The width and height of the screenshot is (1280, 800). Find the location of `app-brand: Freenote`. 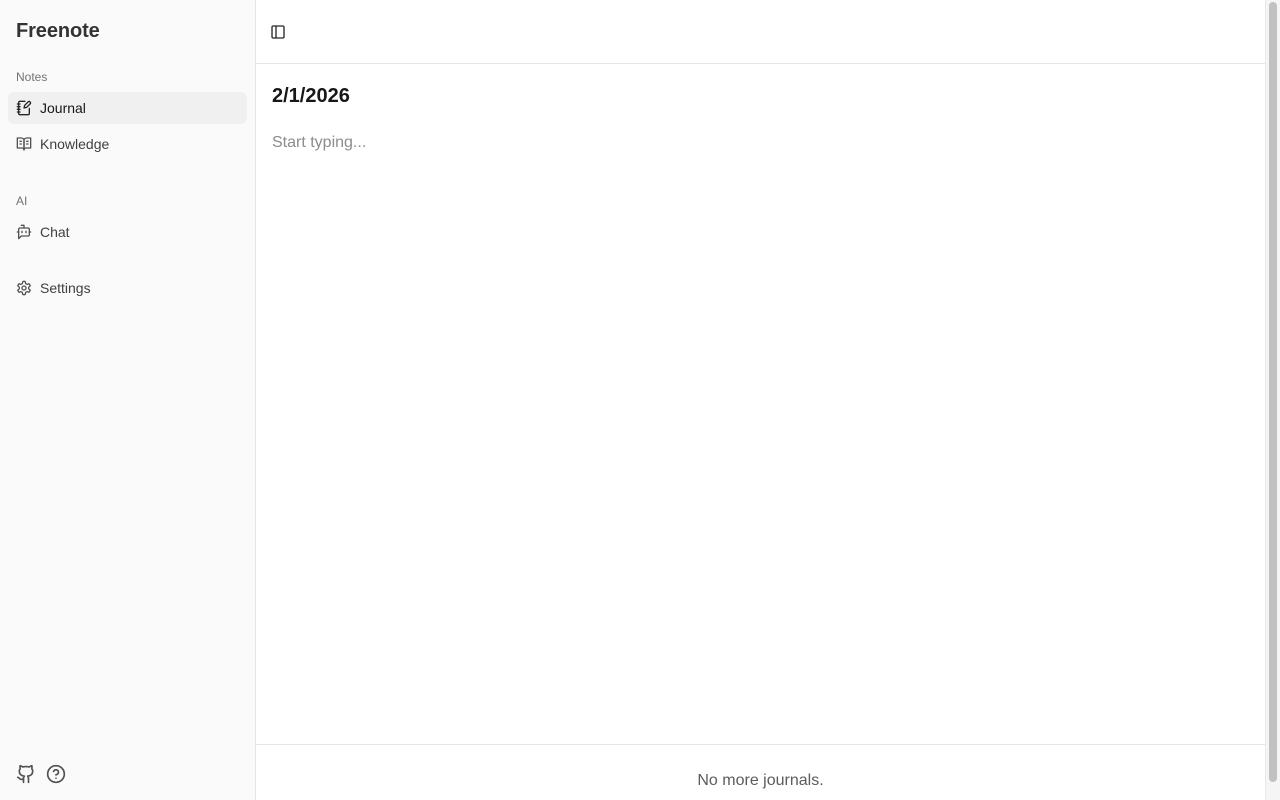

app-brand: Freenote is located at coordinates (58, 31).